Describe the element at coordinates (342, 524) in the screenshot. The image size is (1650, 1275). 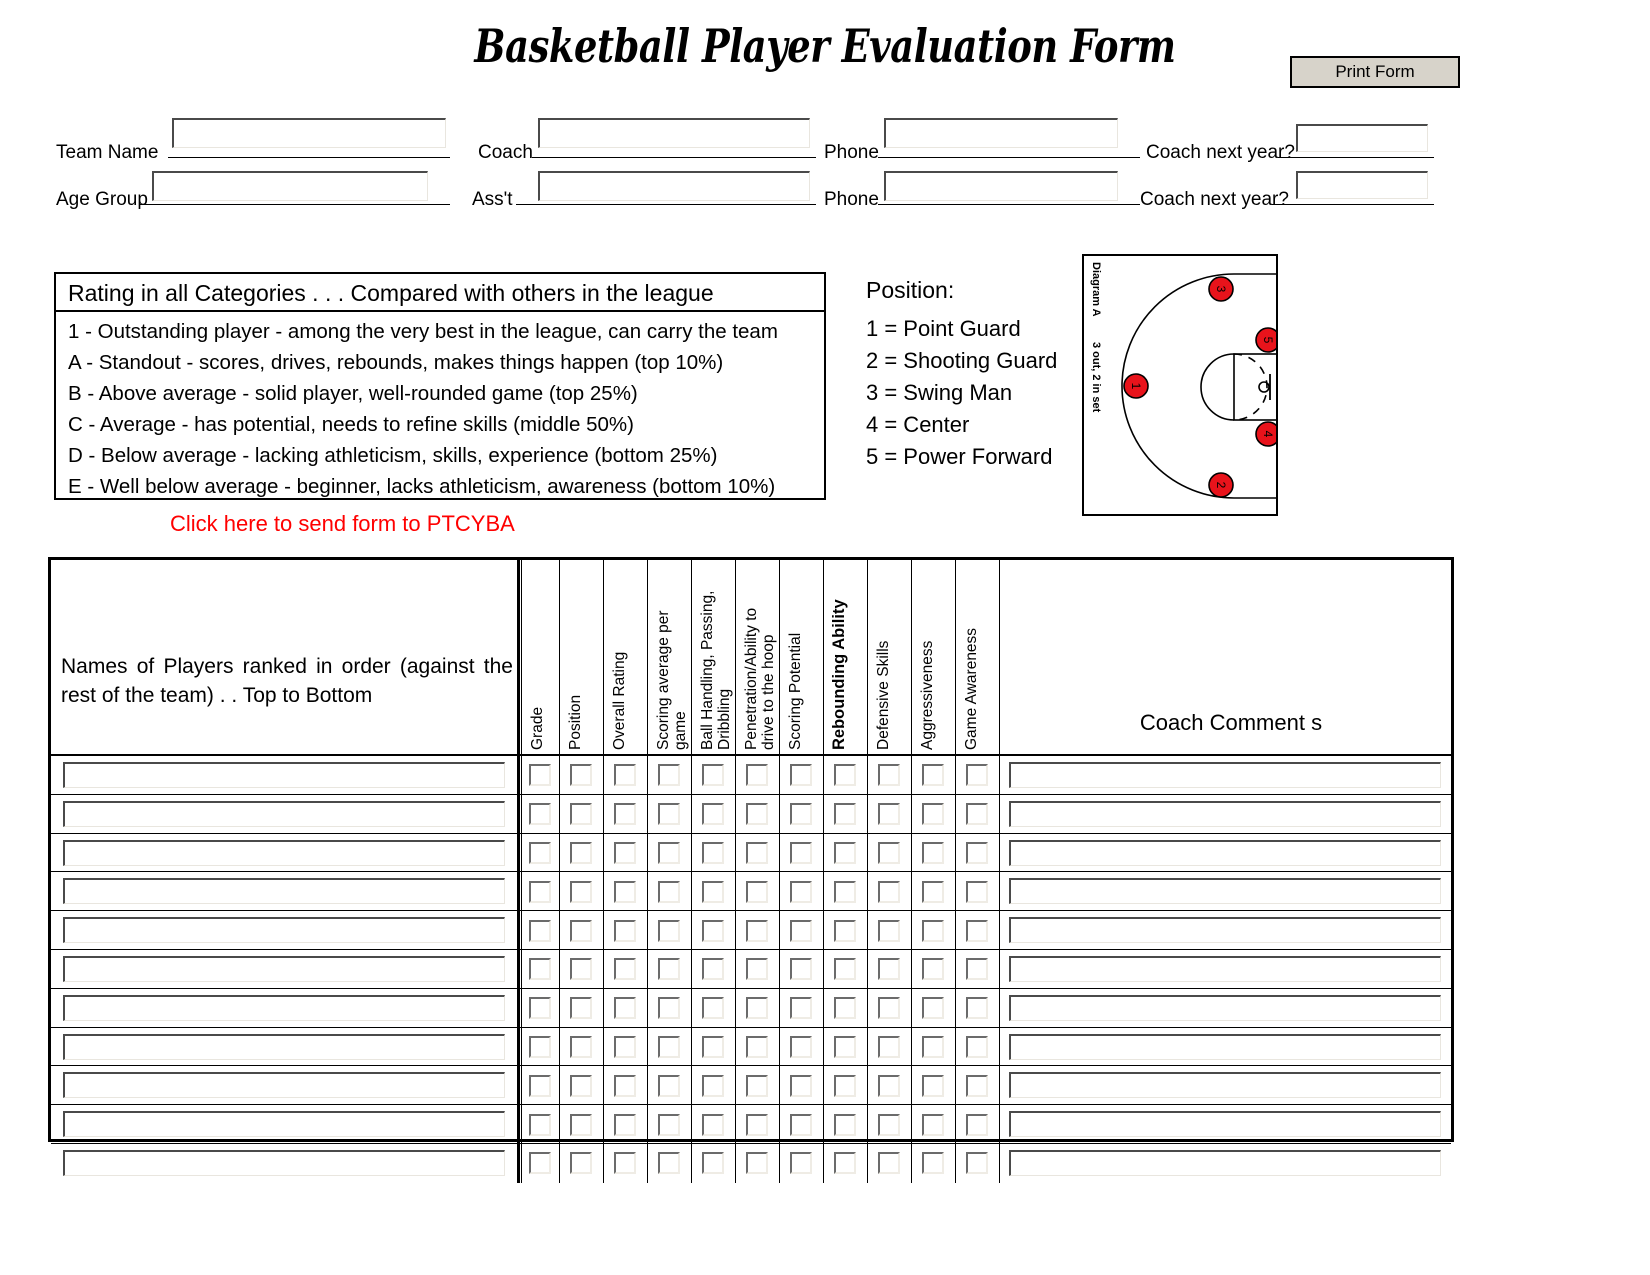
I see `send-form-link: Click here to send form to PTCYBA` at that location.